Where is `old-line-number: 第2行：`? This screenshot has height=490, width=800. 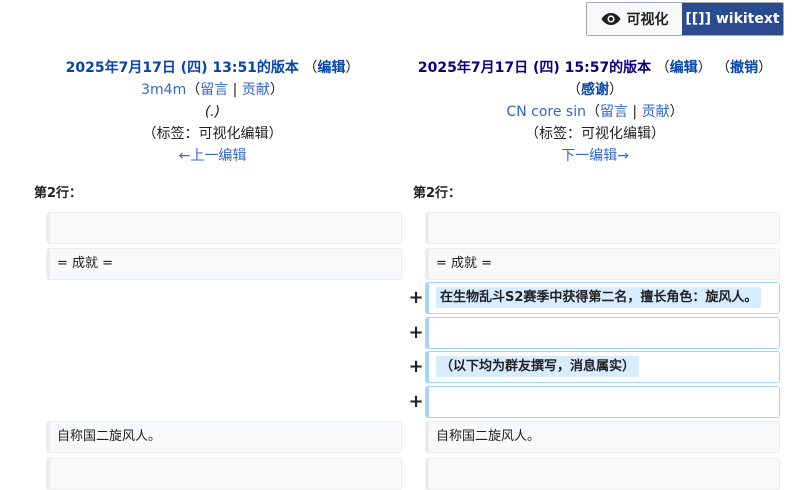 old-line-number: 第2行： is located at coordinates (58, 193).